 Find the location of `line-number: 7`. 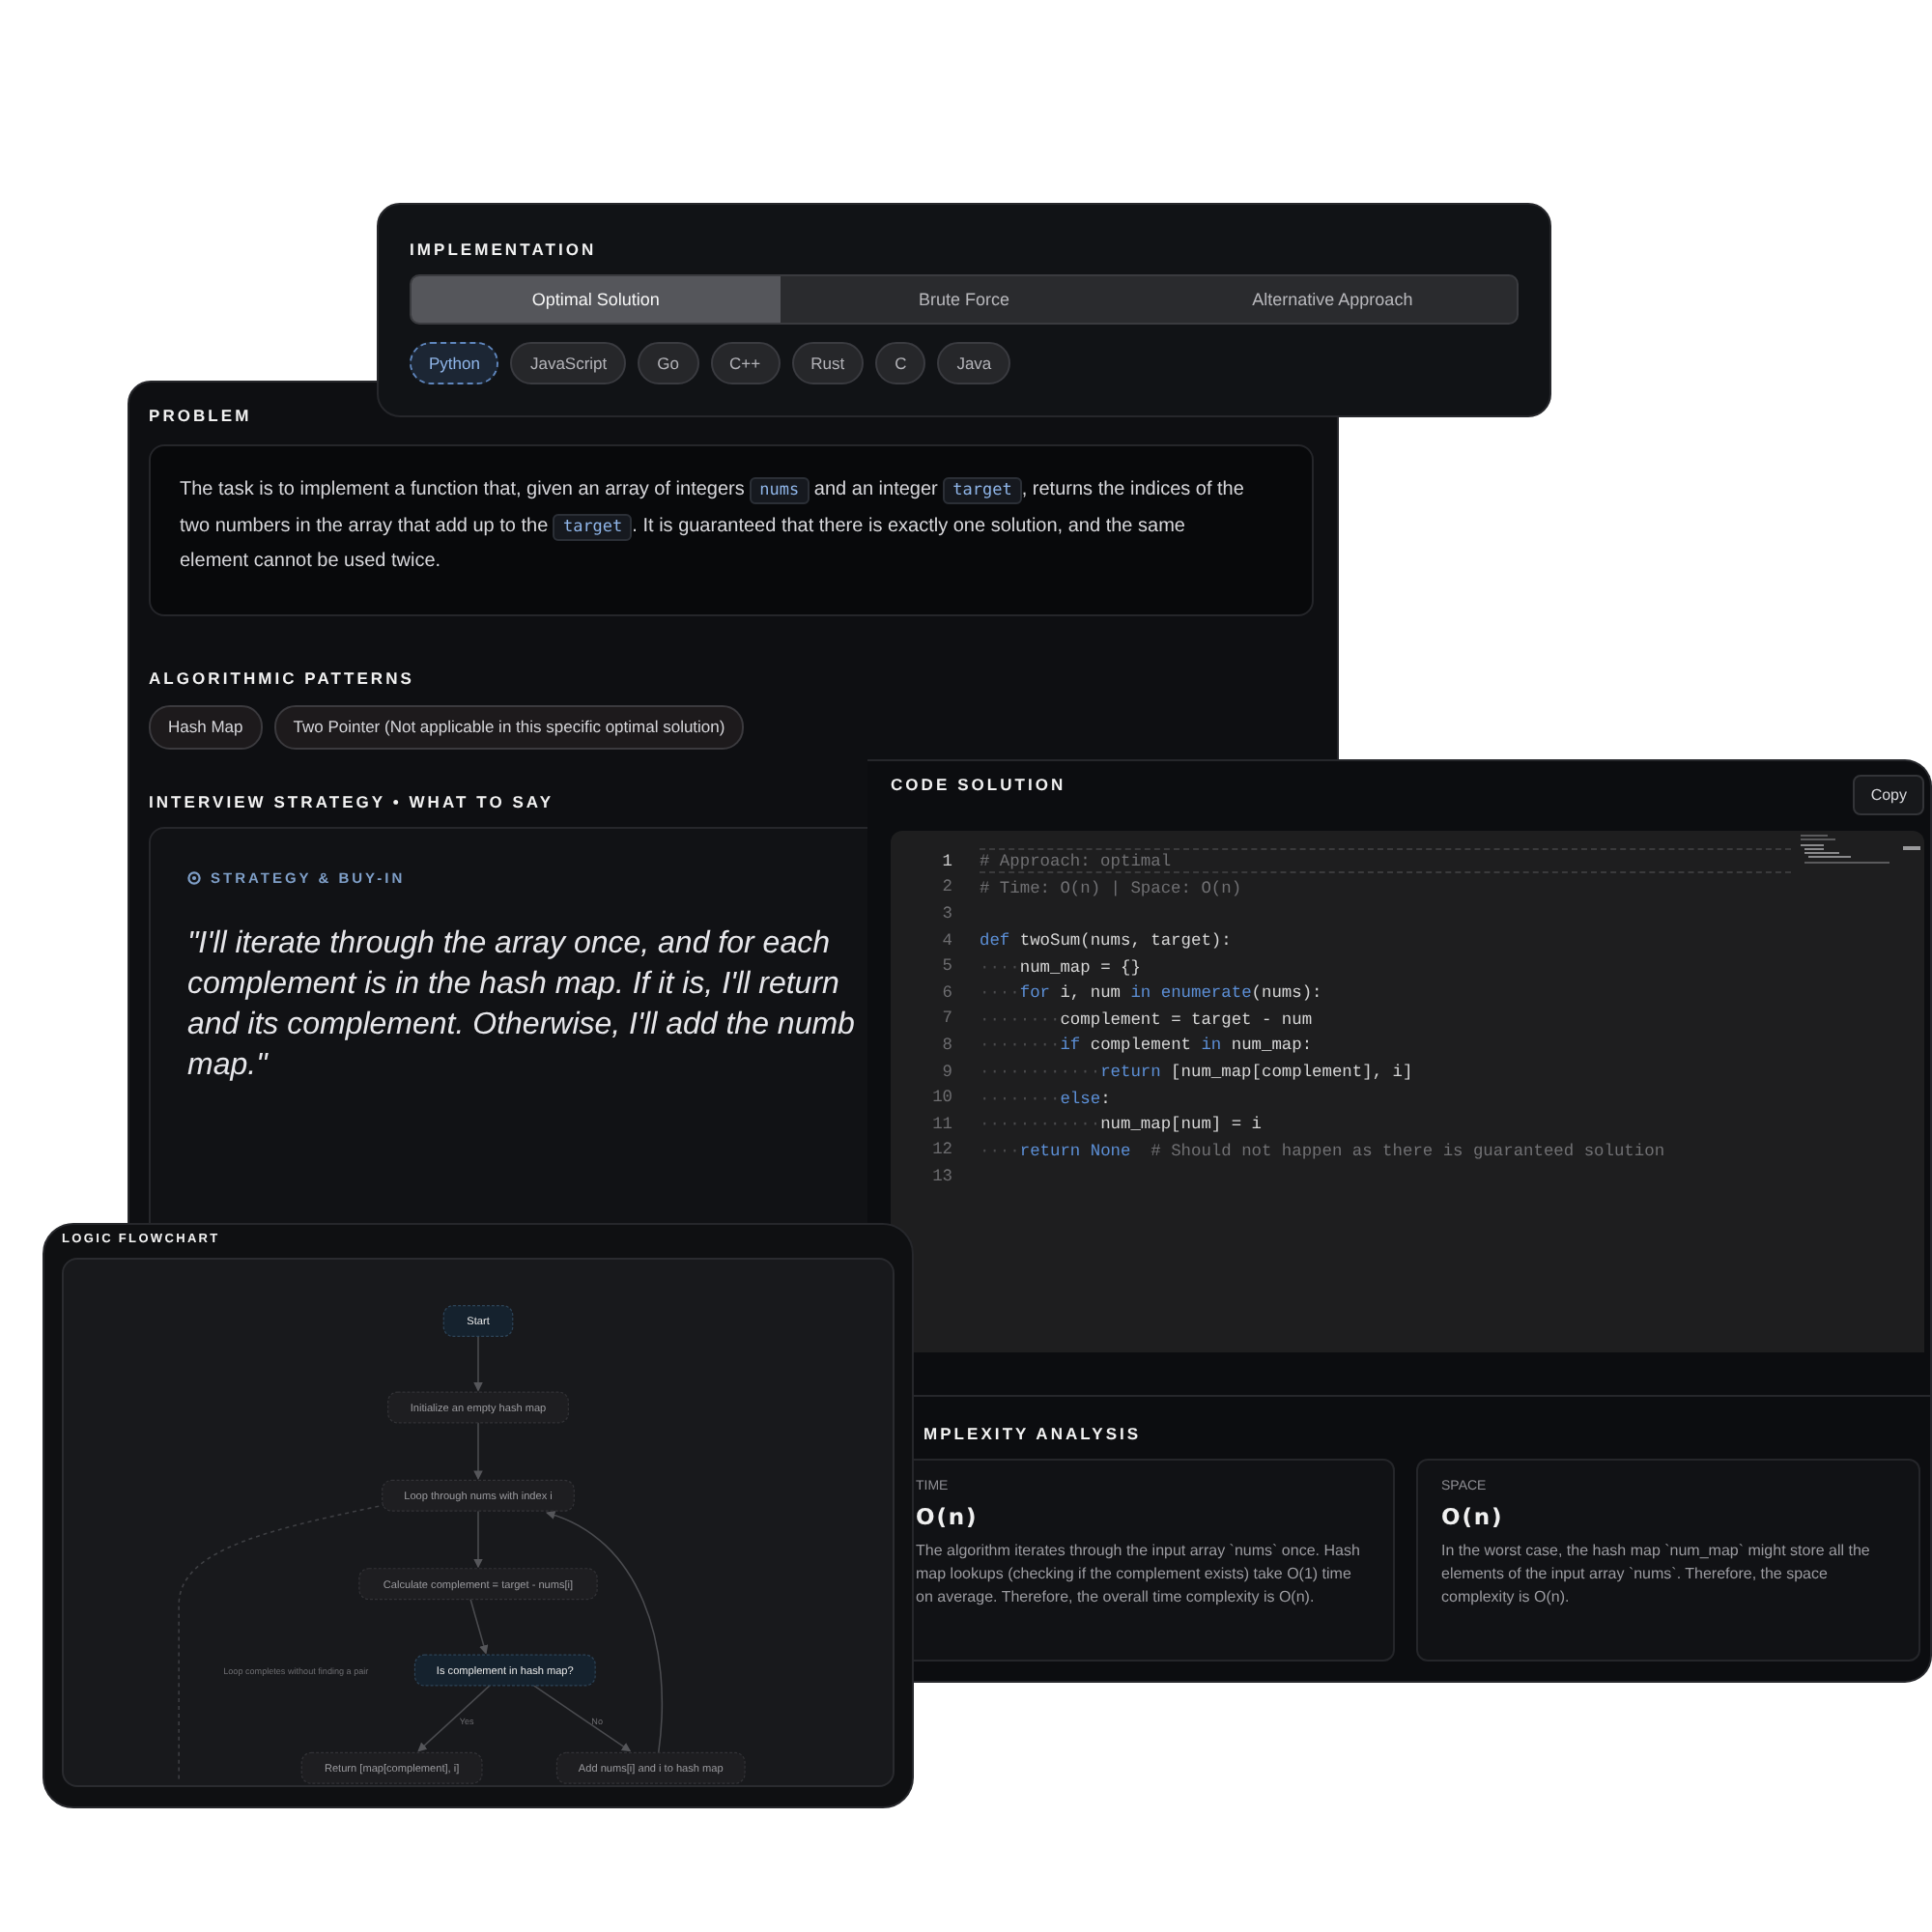

line-number: 7 is located at coordinates (946, 1019).